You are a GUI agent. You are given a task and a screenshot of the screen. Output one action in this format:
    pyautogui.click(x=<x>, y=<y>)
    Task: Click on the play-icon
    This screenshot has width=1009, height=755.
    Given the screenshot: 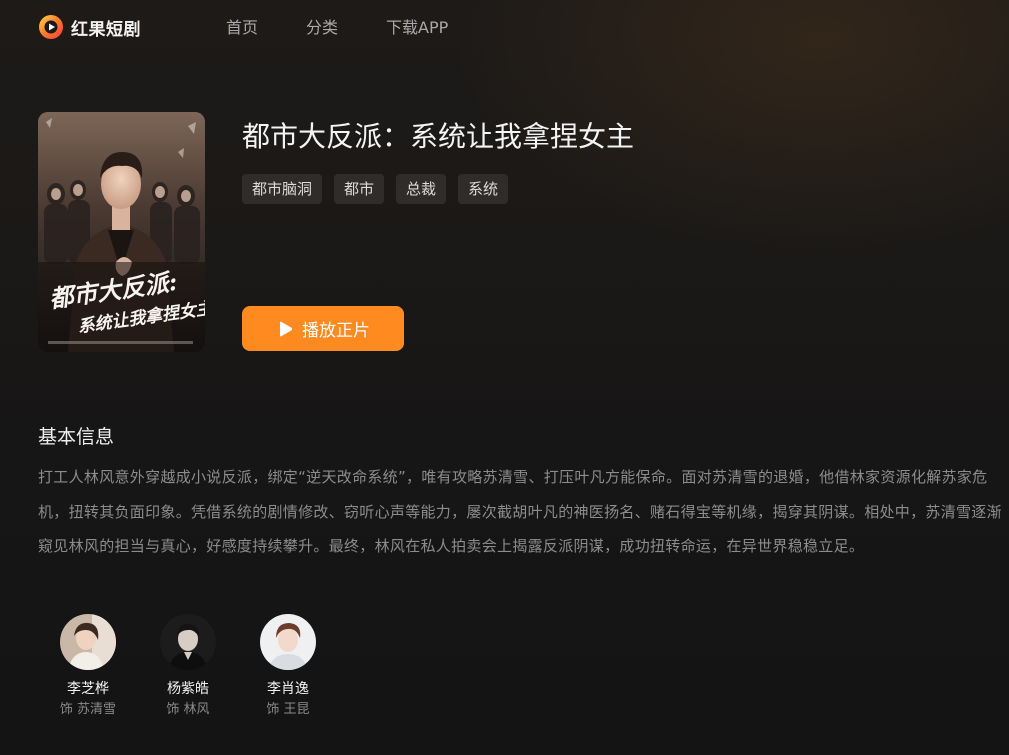 What is the action you would take?
    pyautogui.click(x=286, y=328)
    